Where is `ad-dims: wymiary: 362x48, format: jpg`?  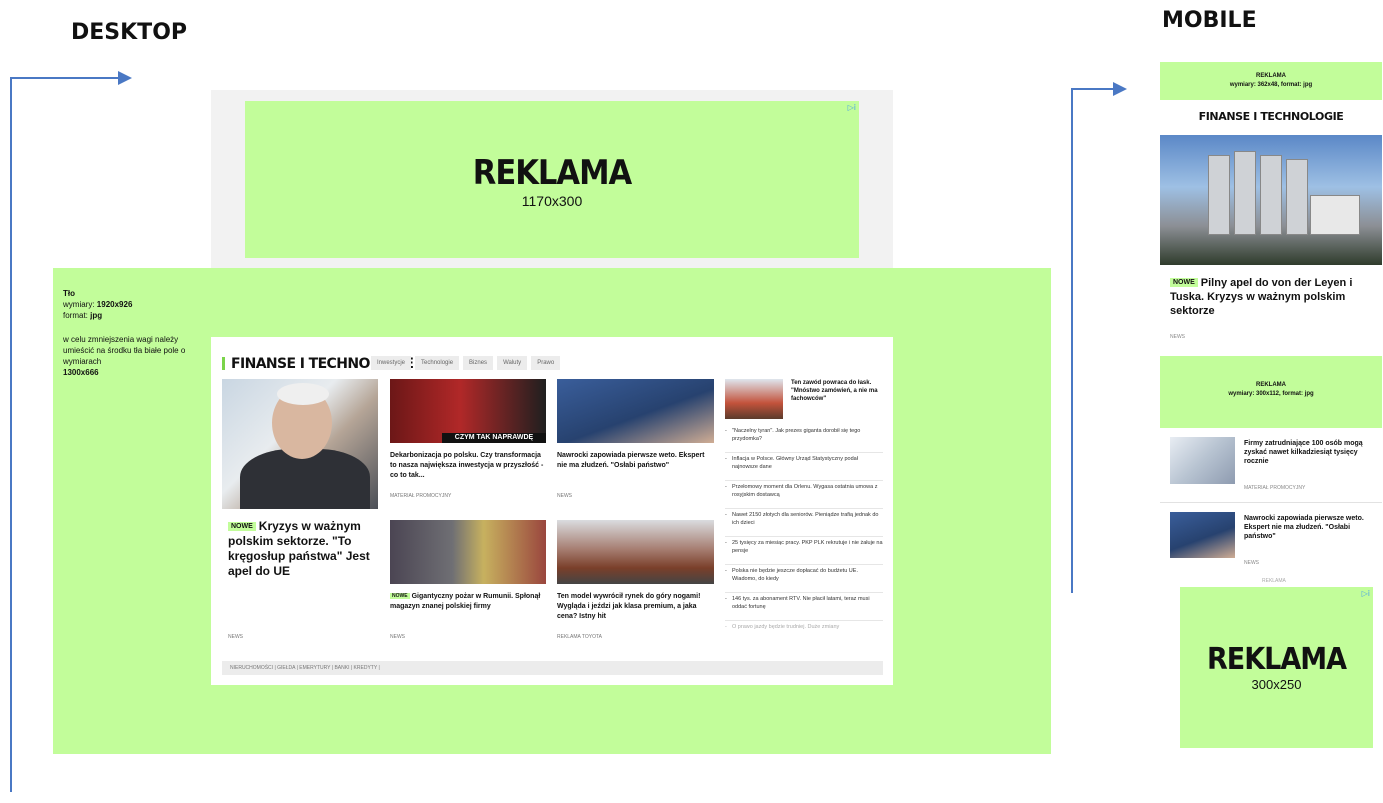
ad-dims: wymiary: 362x48, format: jpg is located at coordinates (1271, 85).